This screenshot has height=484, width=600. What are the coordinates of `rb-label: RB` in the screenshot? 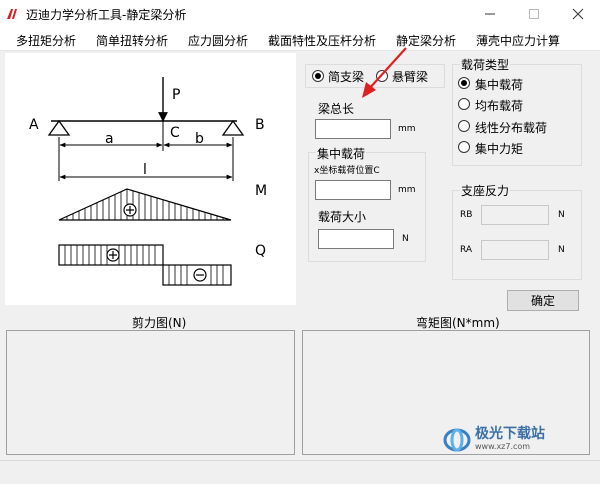 It's located at (466, 215).